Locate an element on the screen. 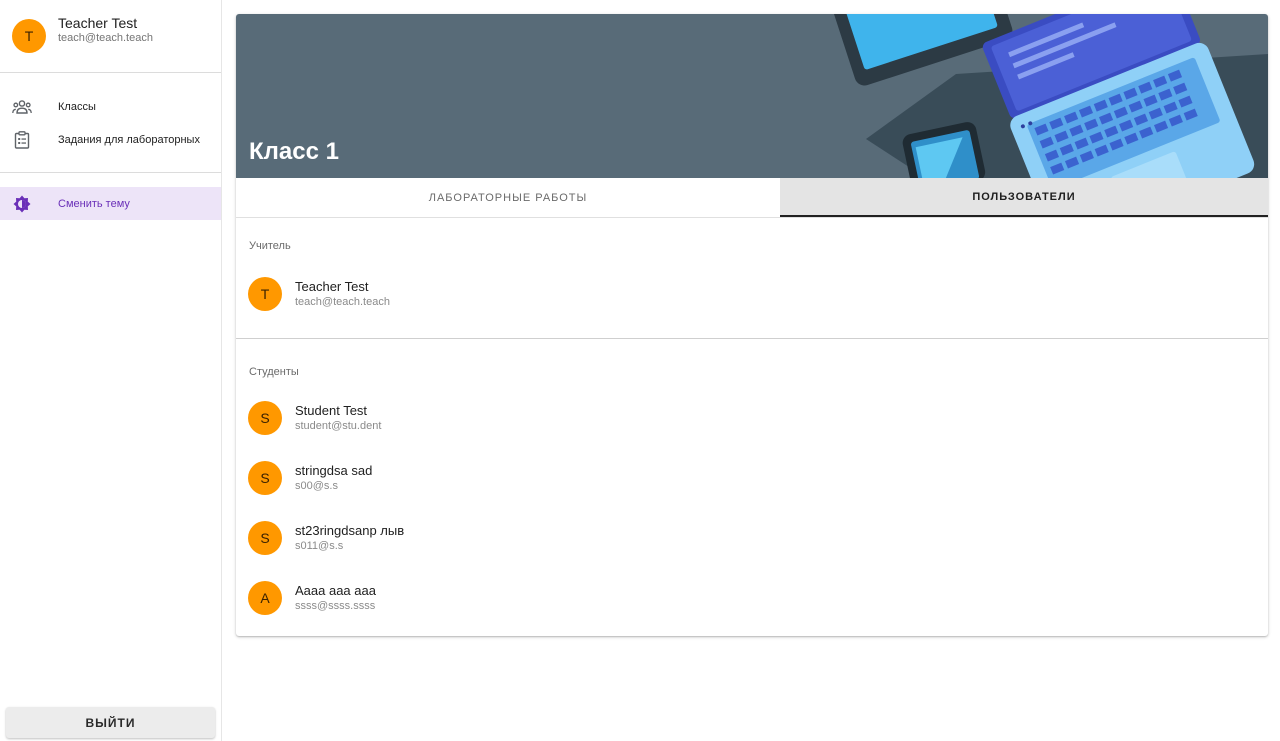  class-tabs: ЛАБОРАТОРНЫЕ РАБОТЫ ПОЛЬЗОВАТЕЛИ is located at coordinates (752, 198).